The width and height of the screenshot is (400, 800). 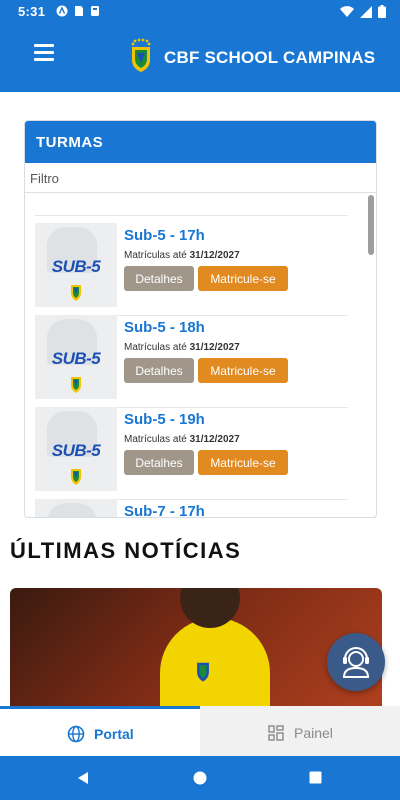 I want to click on turma-name: Sub-5 - 17h, so click(x=164, y=235).